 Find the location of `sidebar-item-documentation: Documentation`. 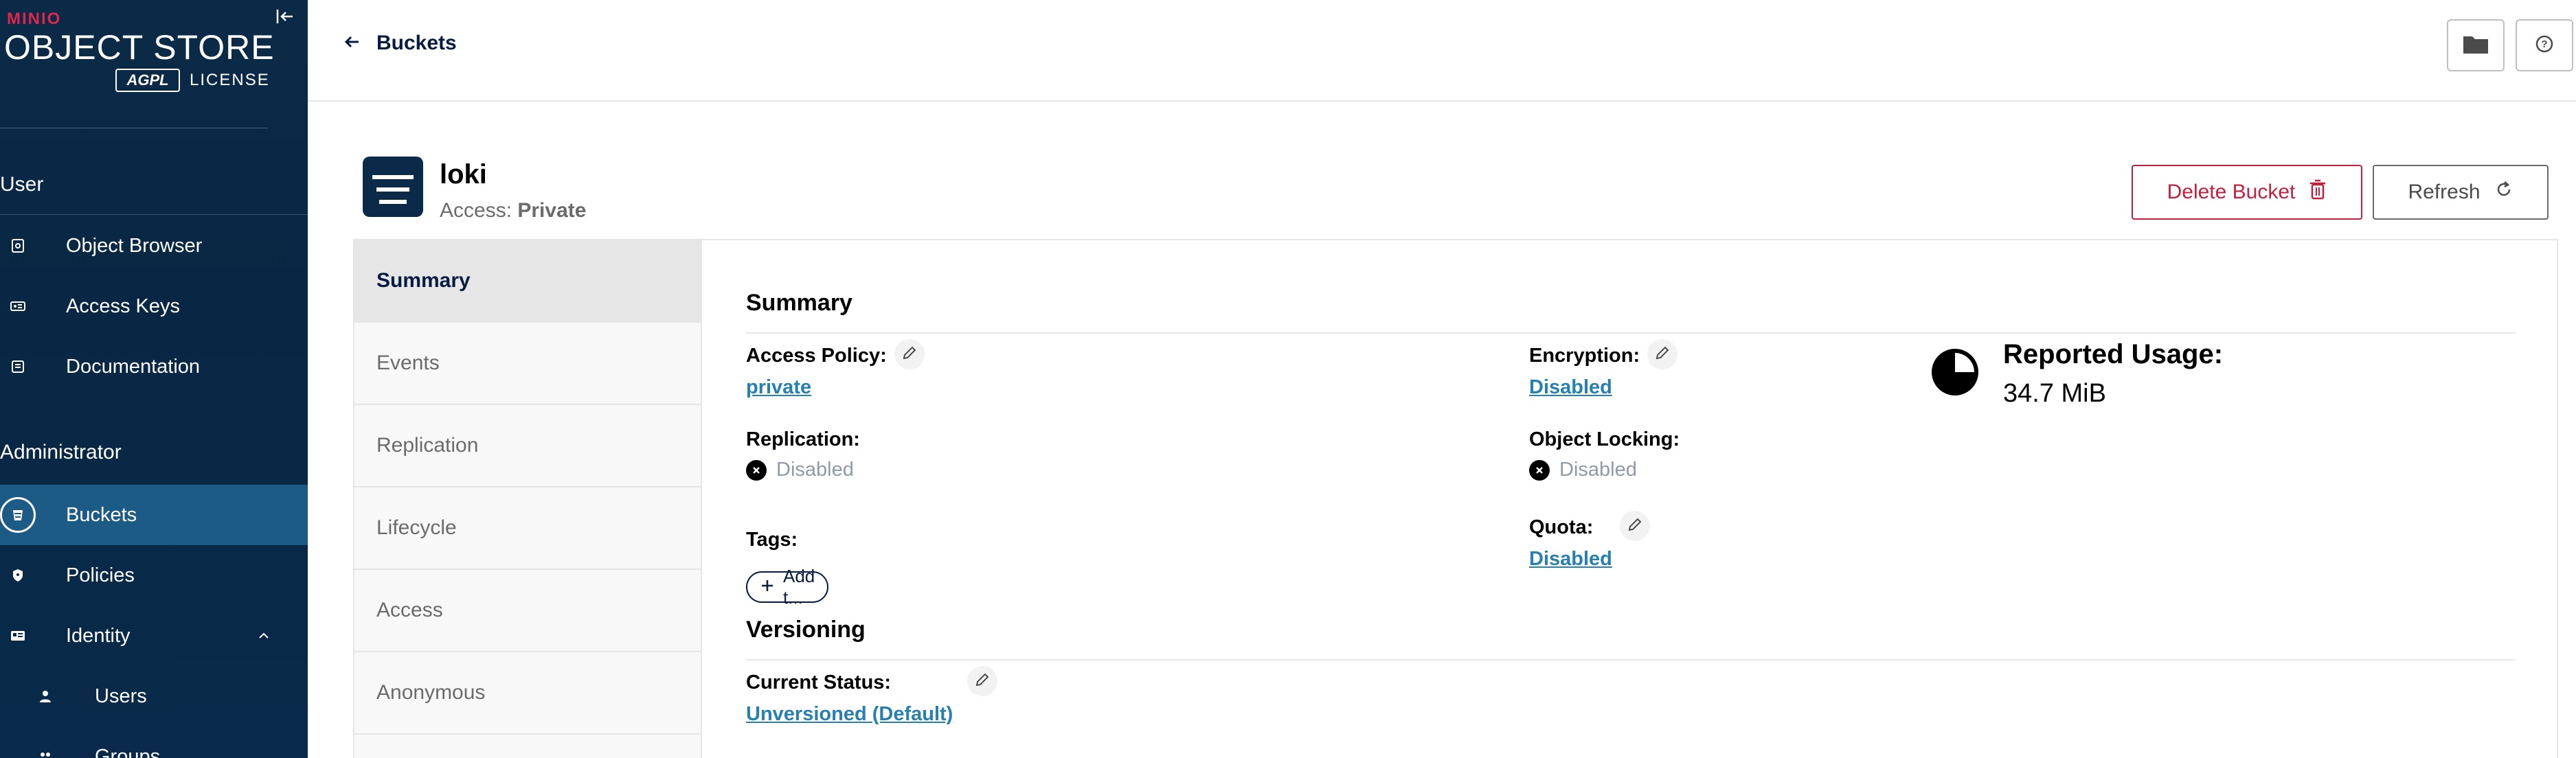

sidebar-item-documentation: Documentation is located at coordinates (154, 367).